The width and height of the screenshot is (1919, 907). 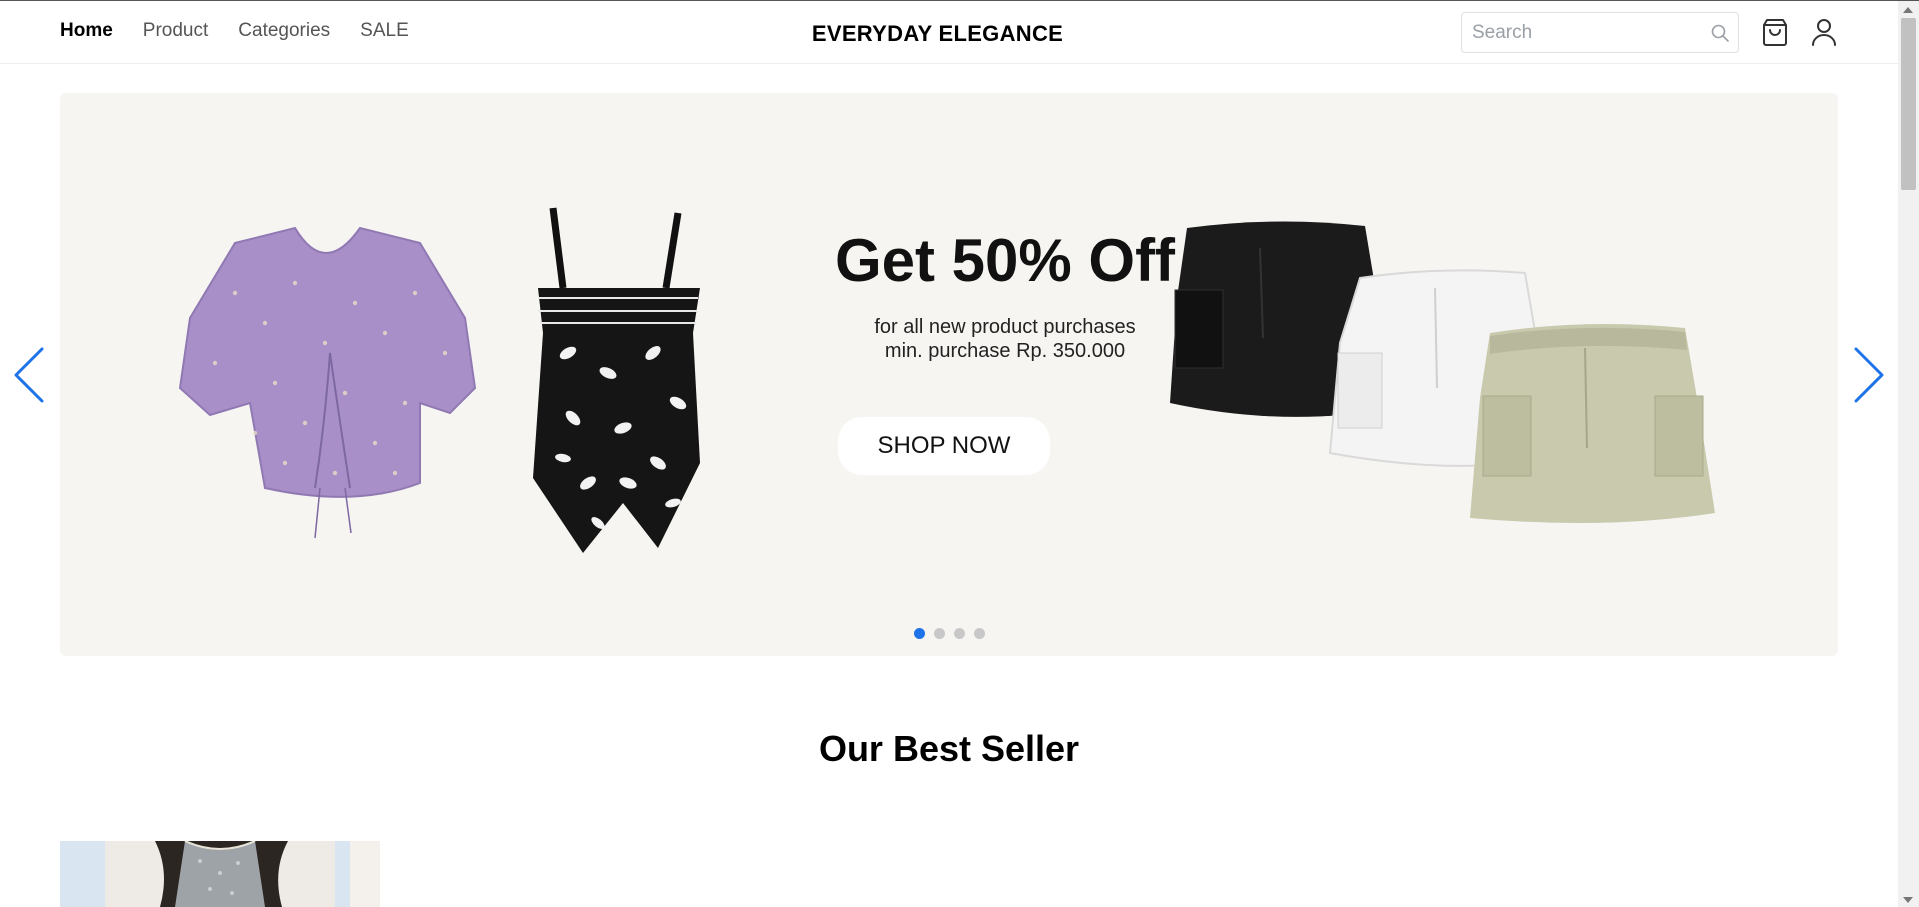 What do you see at coordinates (949, 633) in the screenshot?
I see `carousel-indicators` at bounding box center [949, 633].